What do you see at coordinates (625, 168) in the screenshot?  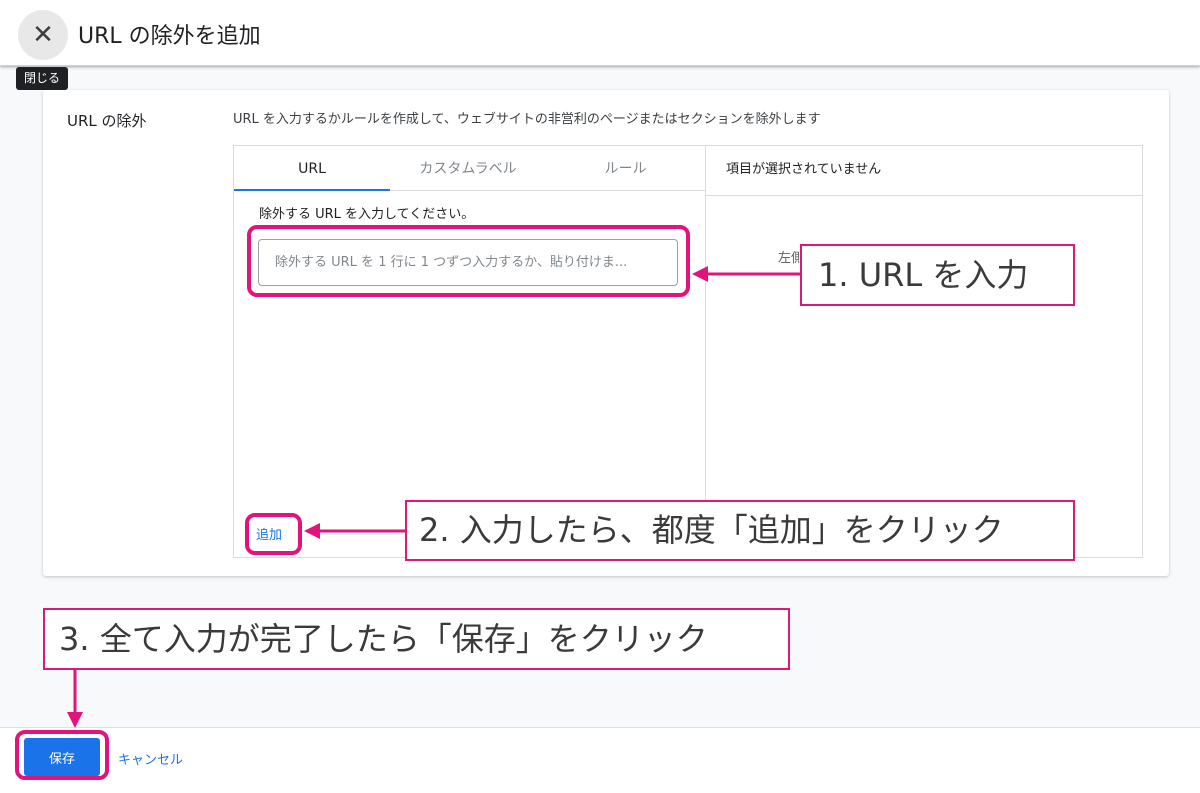 I see `tab-rule: ルール` at bounding box center [625, 168].